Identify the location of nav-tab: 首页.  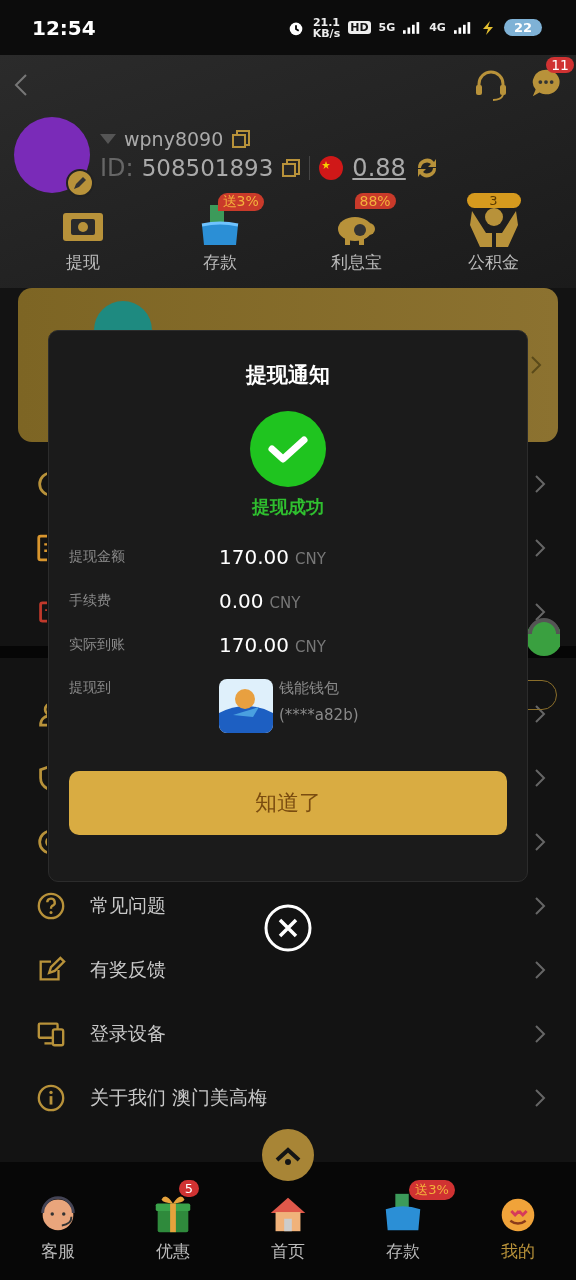
(288, 1221).